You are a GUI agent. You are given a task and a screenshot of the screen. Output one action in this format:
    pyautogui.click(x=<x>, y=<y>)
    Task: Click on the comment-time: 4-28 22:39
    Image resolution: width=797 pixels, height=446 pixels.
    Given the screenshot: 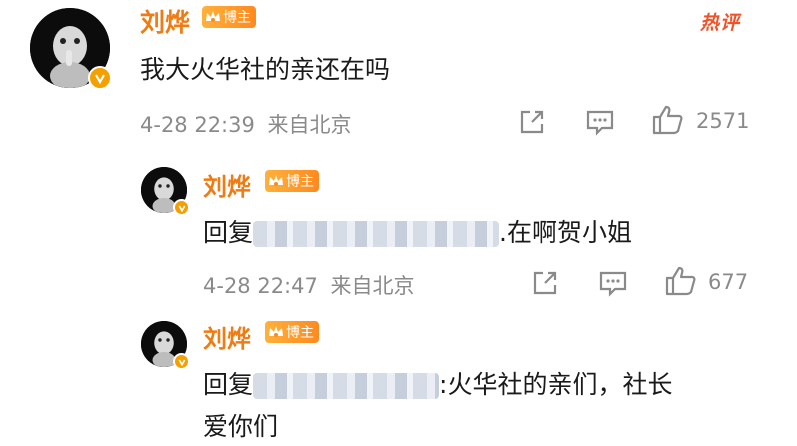 What is the action you would take?
    pyautogui.click(x=197, y=125)
    